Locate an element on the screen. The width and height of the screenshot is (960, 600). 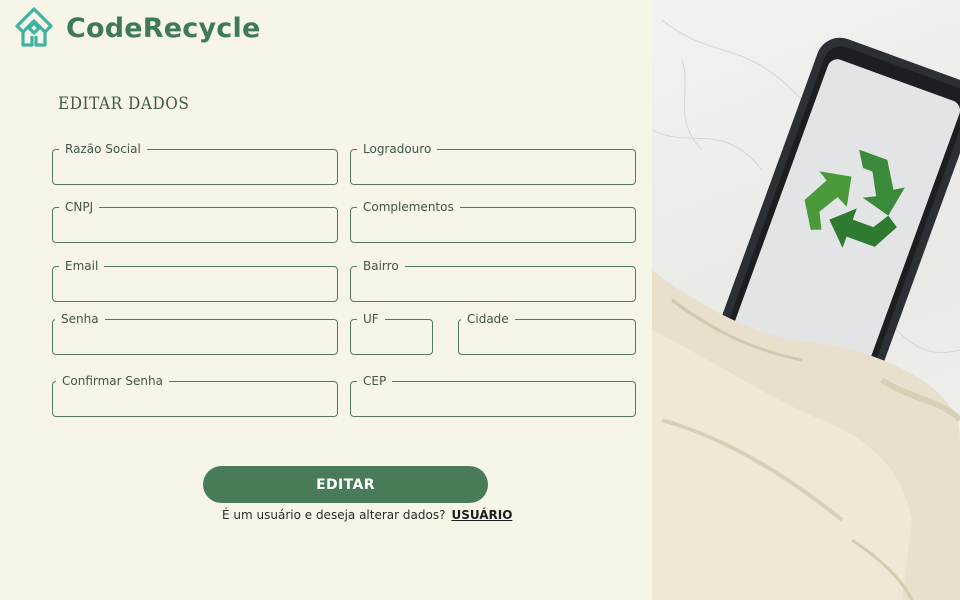
bairro-field: Bairro is located at coordinates (493, 280).